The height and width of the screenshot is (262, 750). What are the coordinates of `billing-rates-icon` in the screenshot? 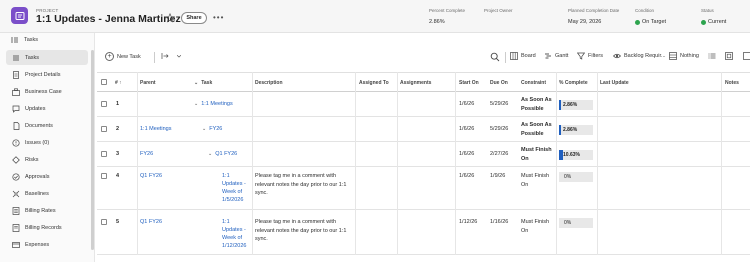 It's located at (16, 210).